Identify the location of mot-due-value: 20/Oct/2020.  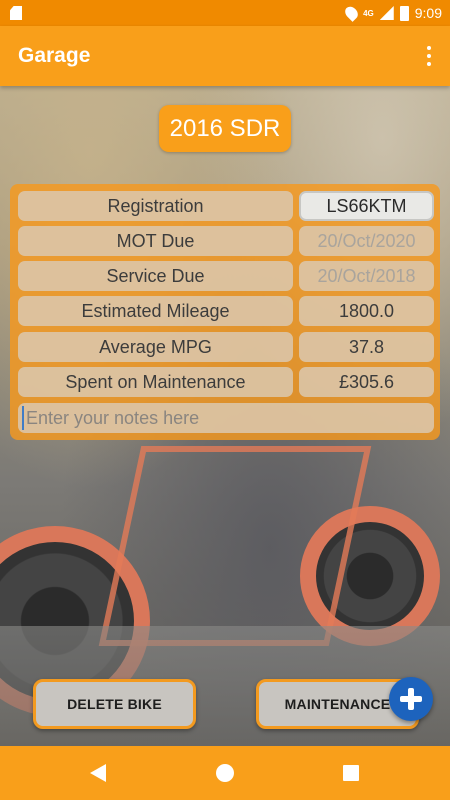
(366, 241).